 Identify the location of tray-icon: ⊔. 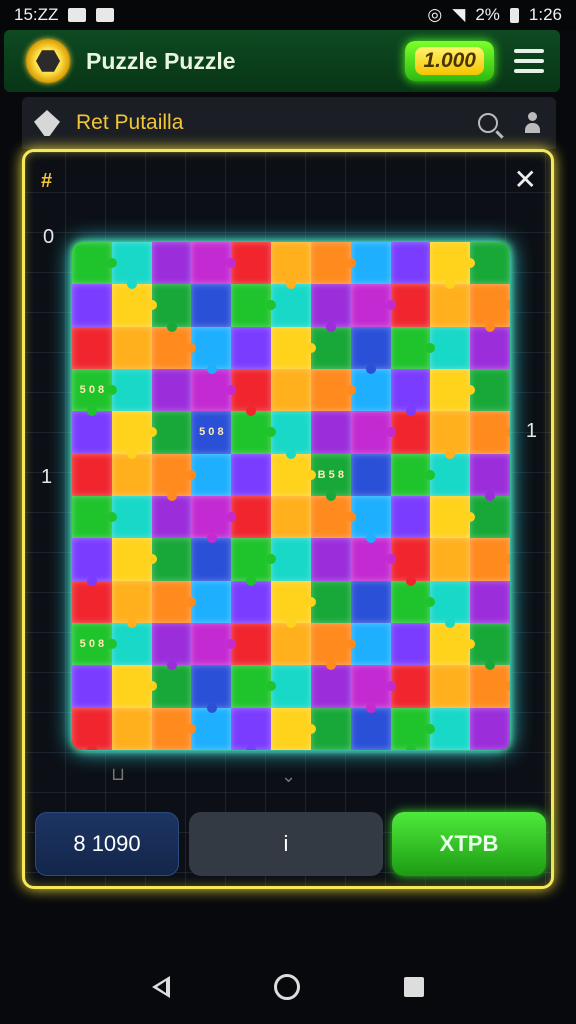
(118, 774).